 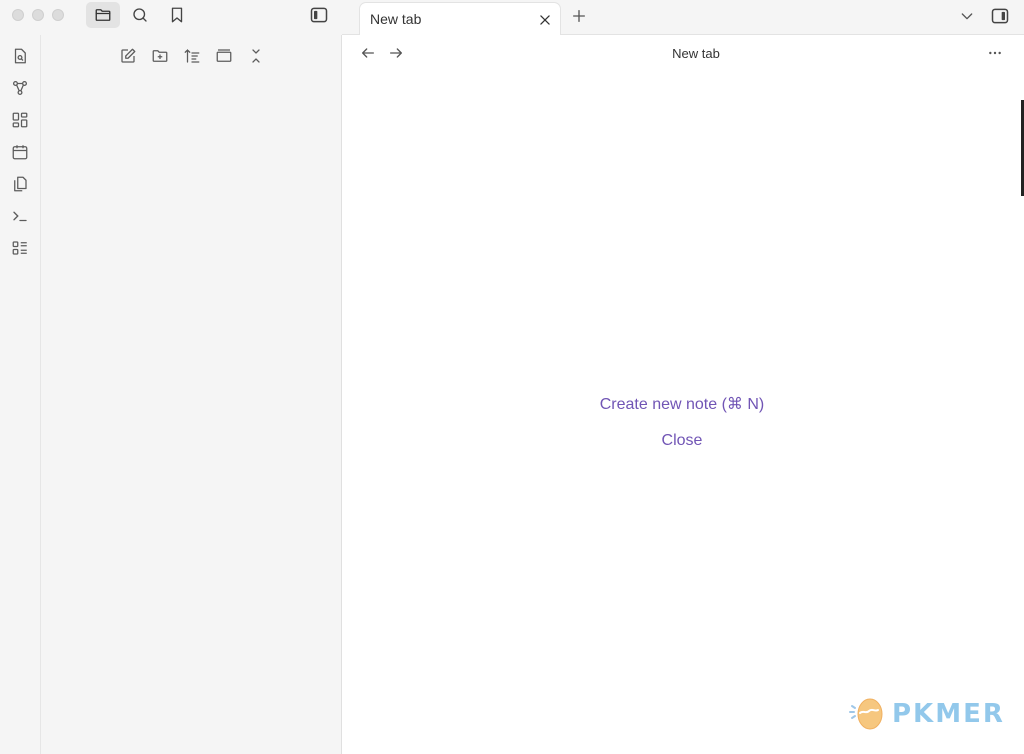 I want to click on view-header: New tab, so click(x=683, y=54).